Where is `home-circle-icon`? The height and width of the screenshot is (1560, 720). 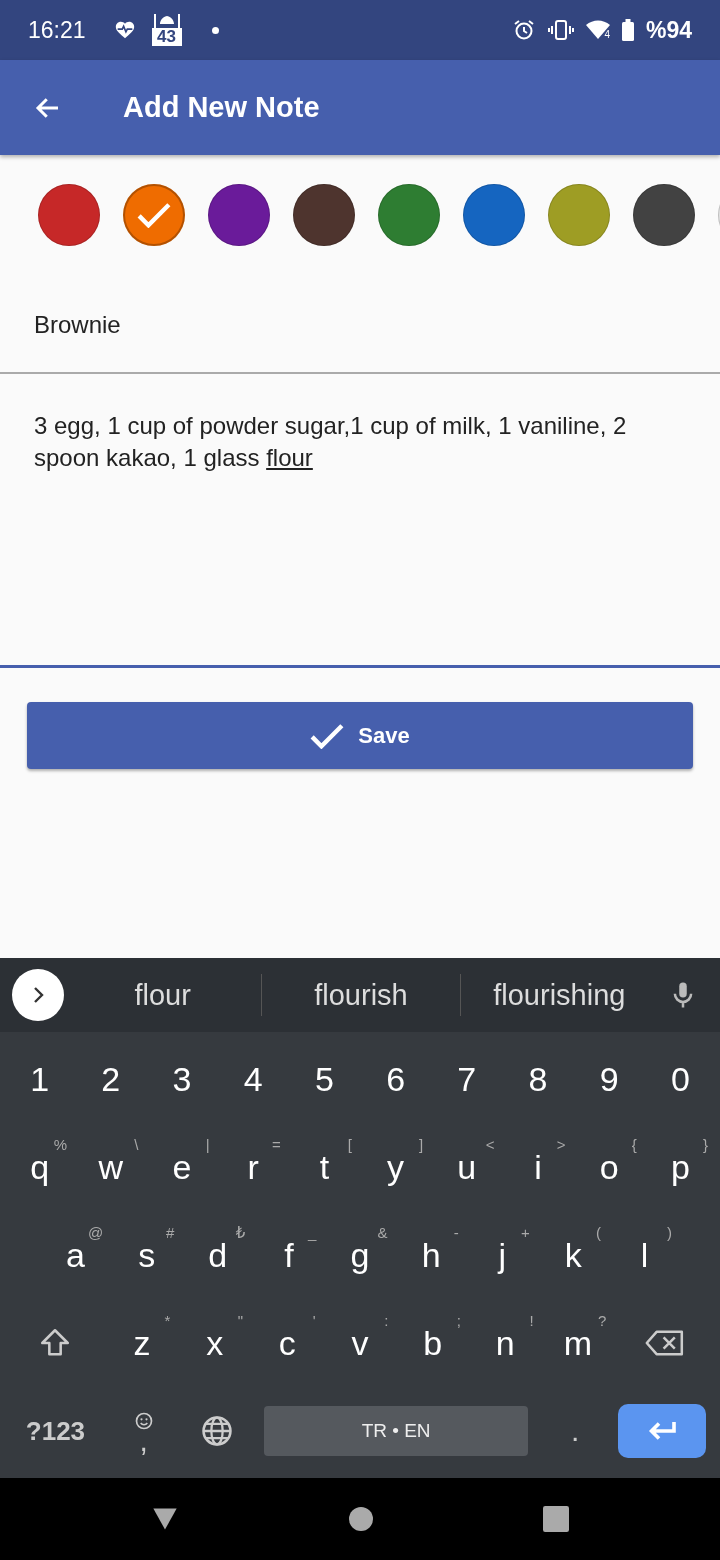 home-circle-icon is located at coordinates (361, 1519).